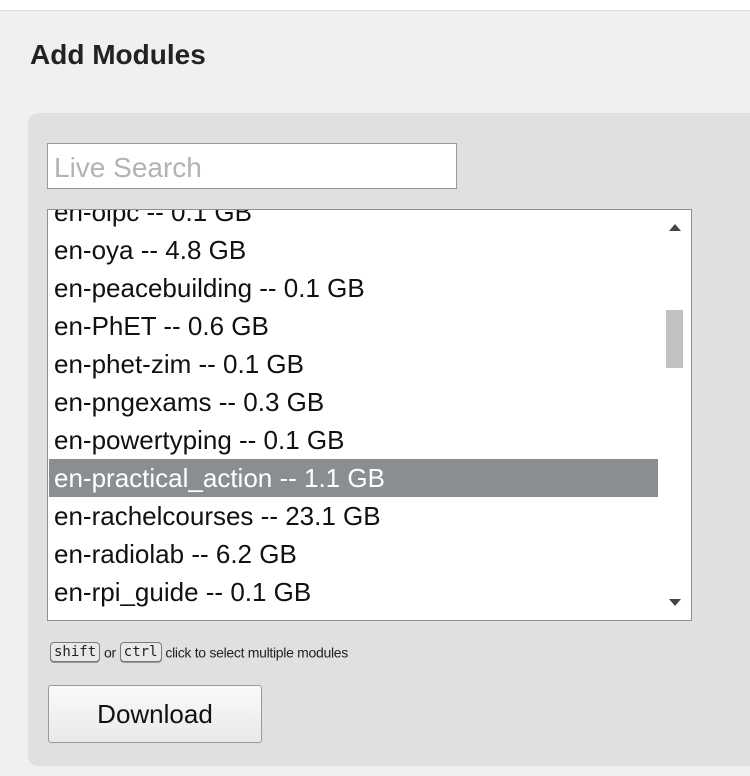 This screenshot has width=750, height=776. What do you see at coordinates (353, 402) in the screenshot?
I see `module-option: en-pngexams -- 0.3 GB` at bounding box center [353, 402].